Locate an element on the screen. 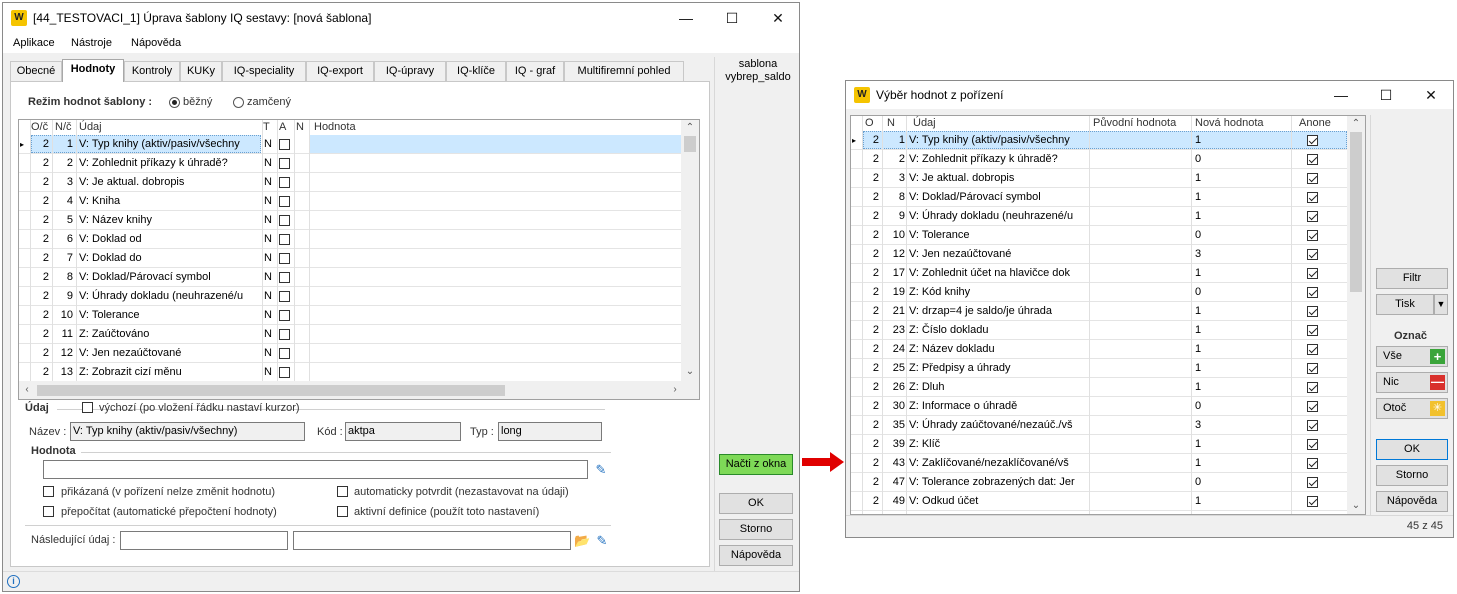 The image size is (1457, 594). tab-iq-graf: IQ - graf is located at coordinates (535, 71).